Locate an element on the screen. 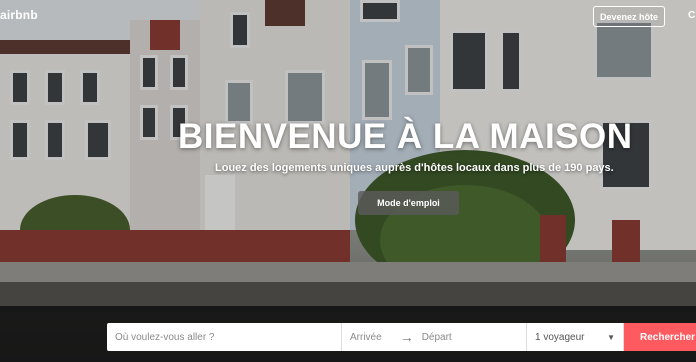  checkin-input: Arrivée is located at coordinates (366, 337).